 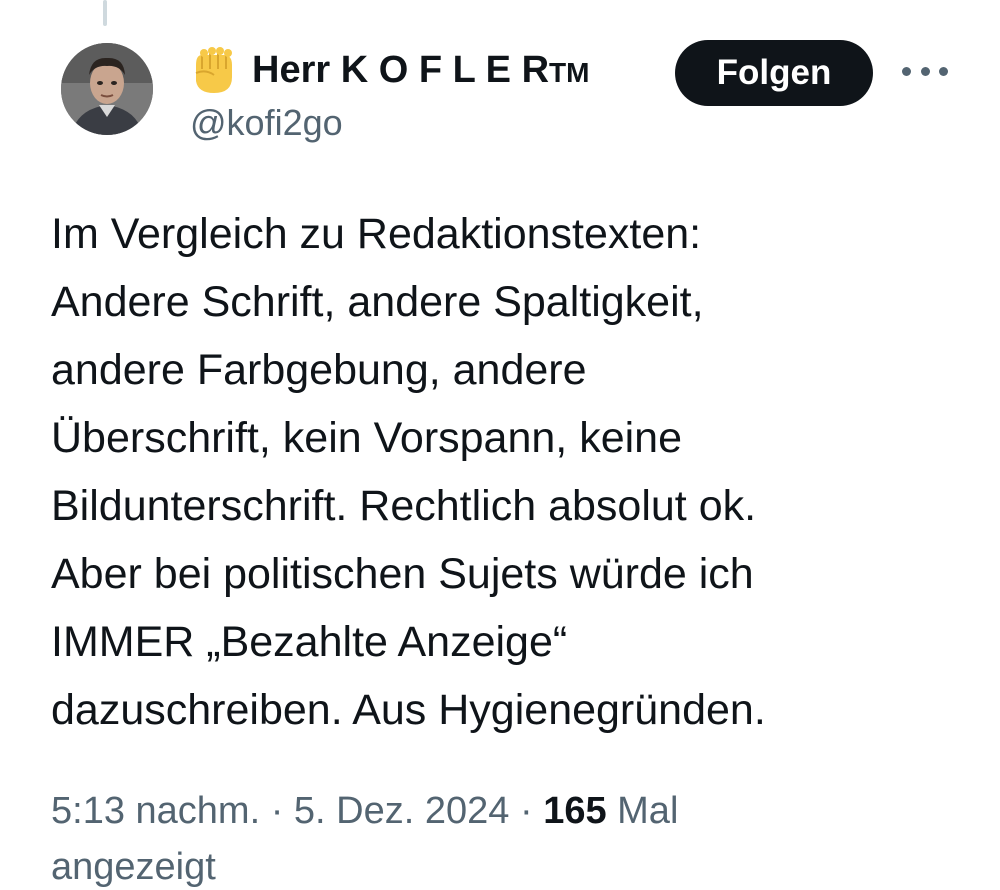 I want to click on tweet-text-line: dazuschreiben. Aus Hygienegründen., so click(x=408, y=710).